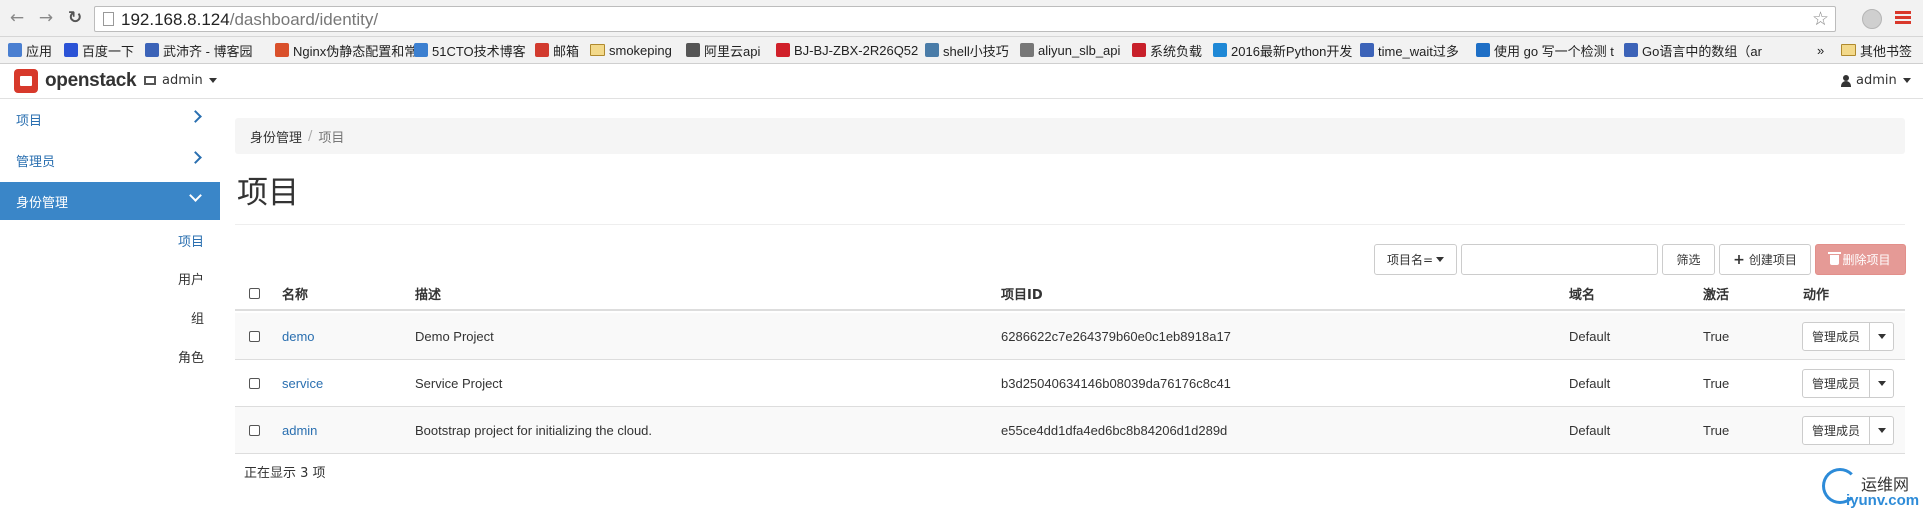 This screenshot has height=514, width=1923. Describe the element at coordinates (108, 51) in the screenshot. I see `bookmark-label: 百度一下` at that location.